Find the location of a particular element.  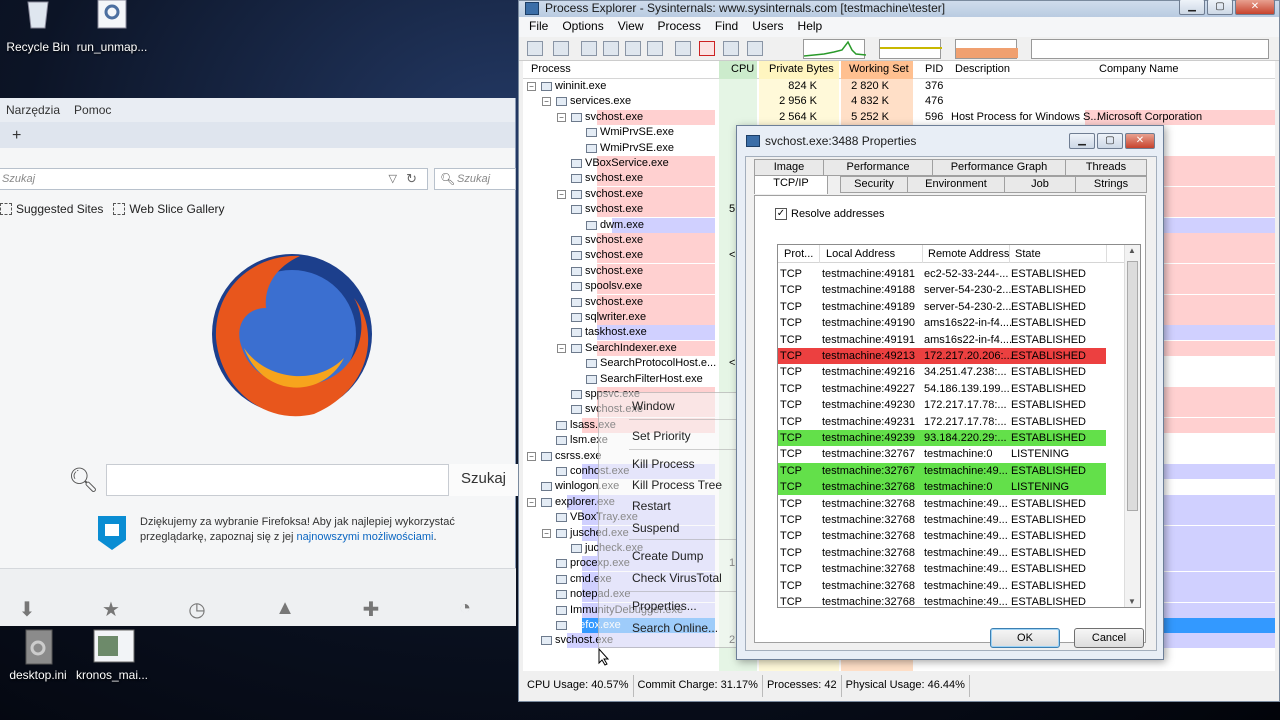

column-company: Company Name is located at coordinates (1138, 69).